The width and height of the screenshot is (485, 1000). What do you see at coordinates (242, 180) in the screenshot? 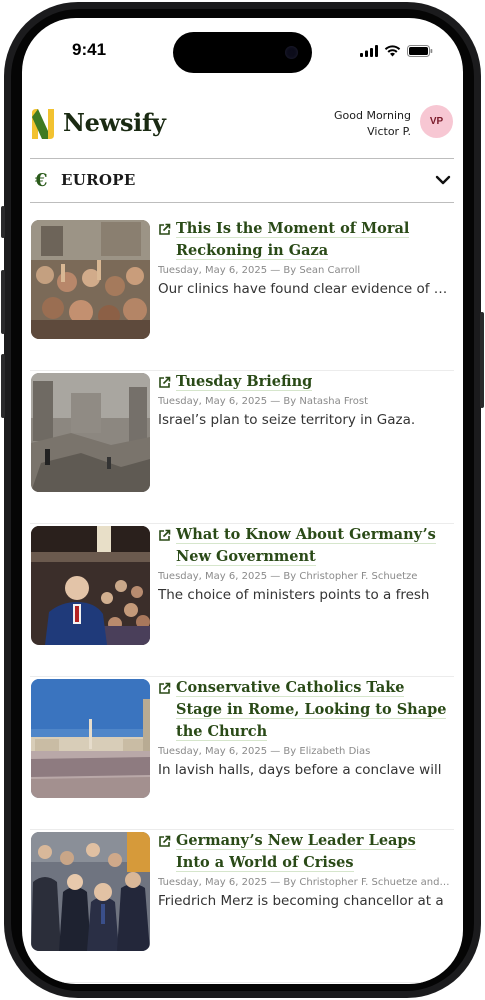
I see `region-selector: € EUROPE` at bounding box center [242, 180].